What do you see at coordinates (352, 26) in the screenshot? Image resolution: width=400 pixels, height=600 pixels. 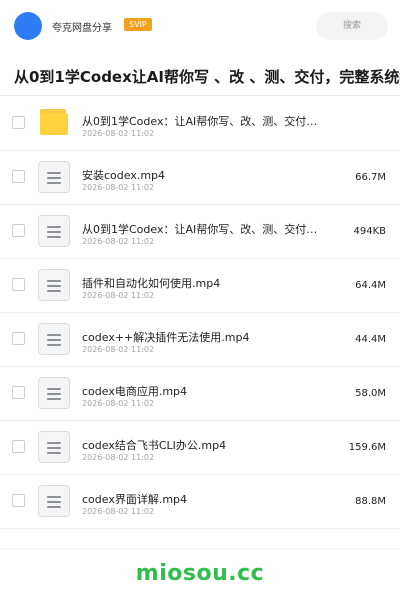 I see `search-button: 搜索` at bounding box center [352, 26].